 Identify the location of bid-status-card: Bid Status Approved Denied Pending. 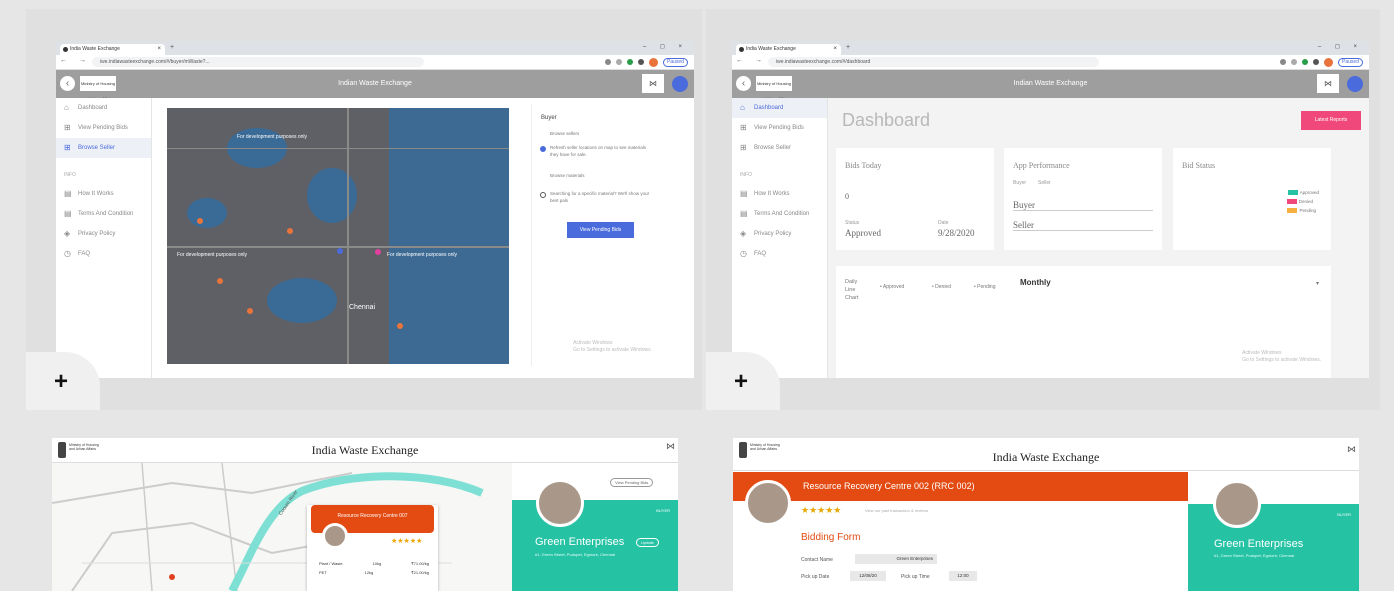
(1252, 199).